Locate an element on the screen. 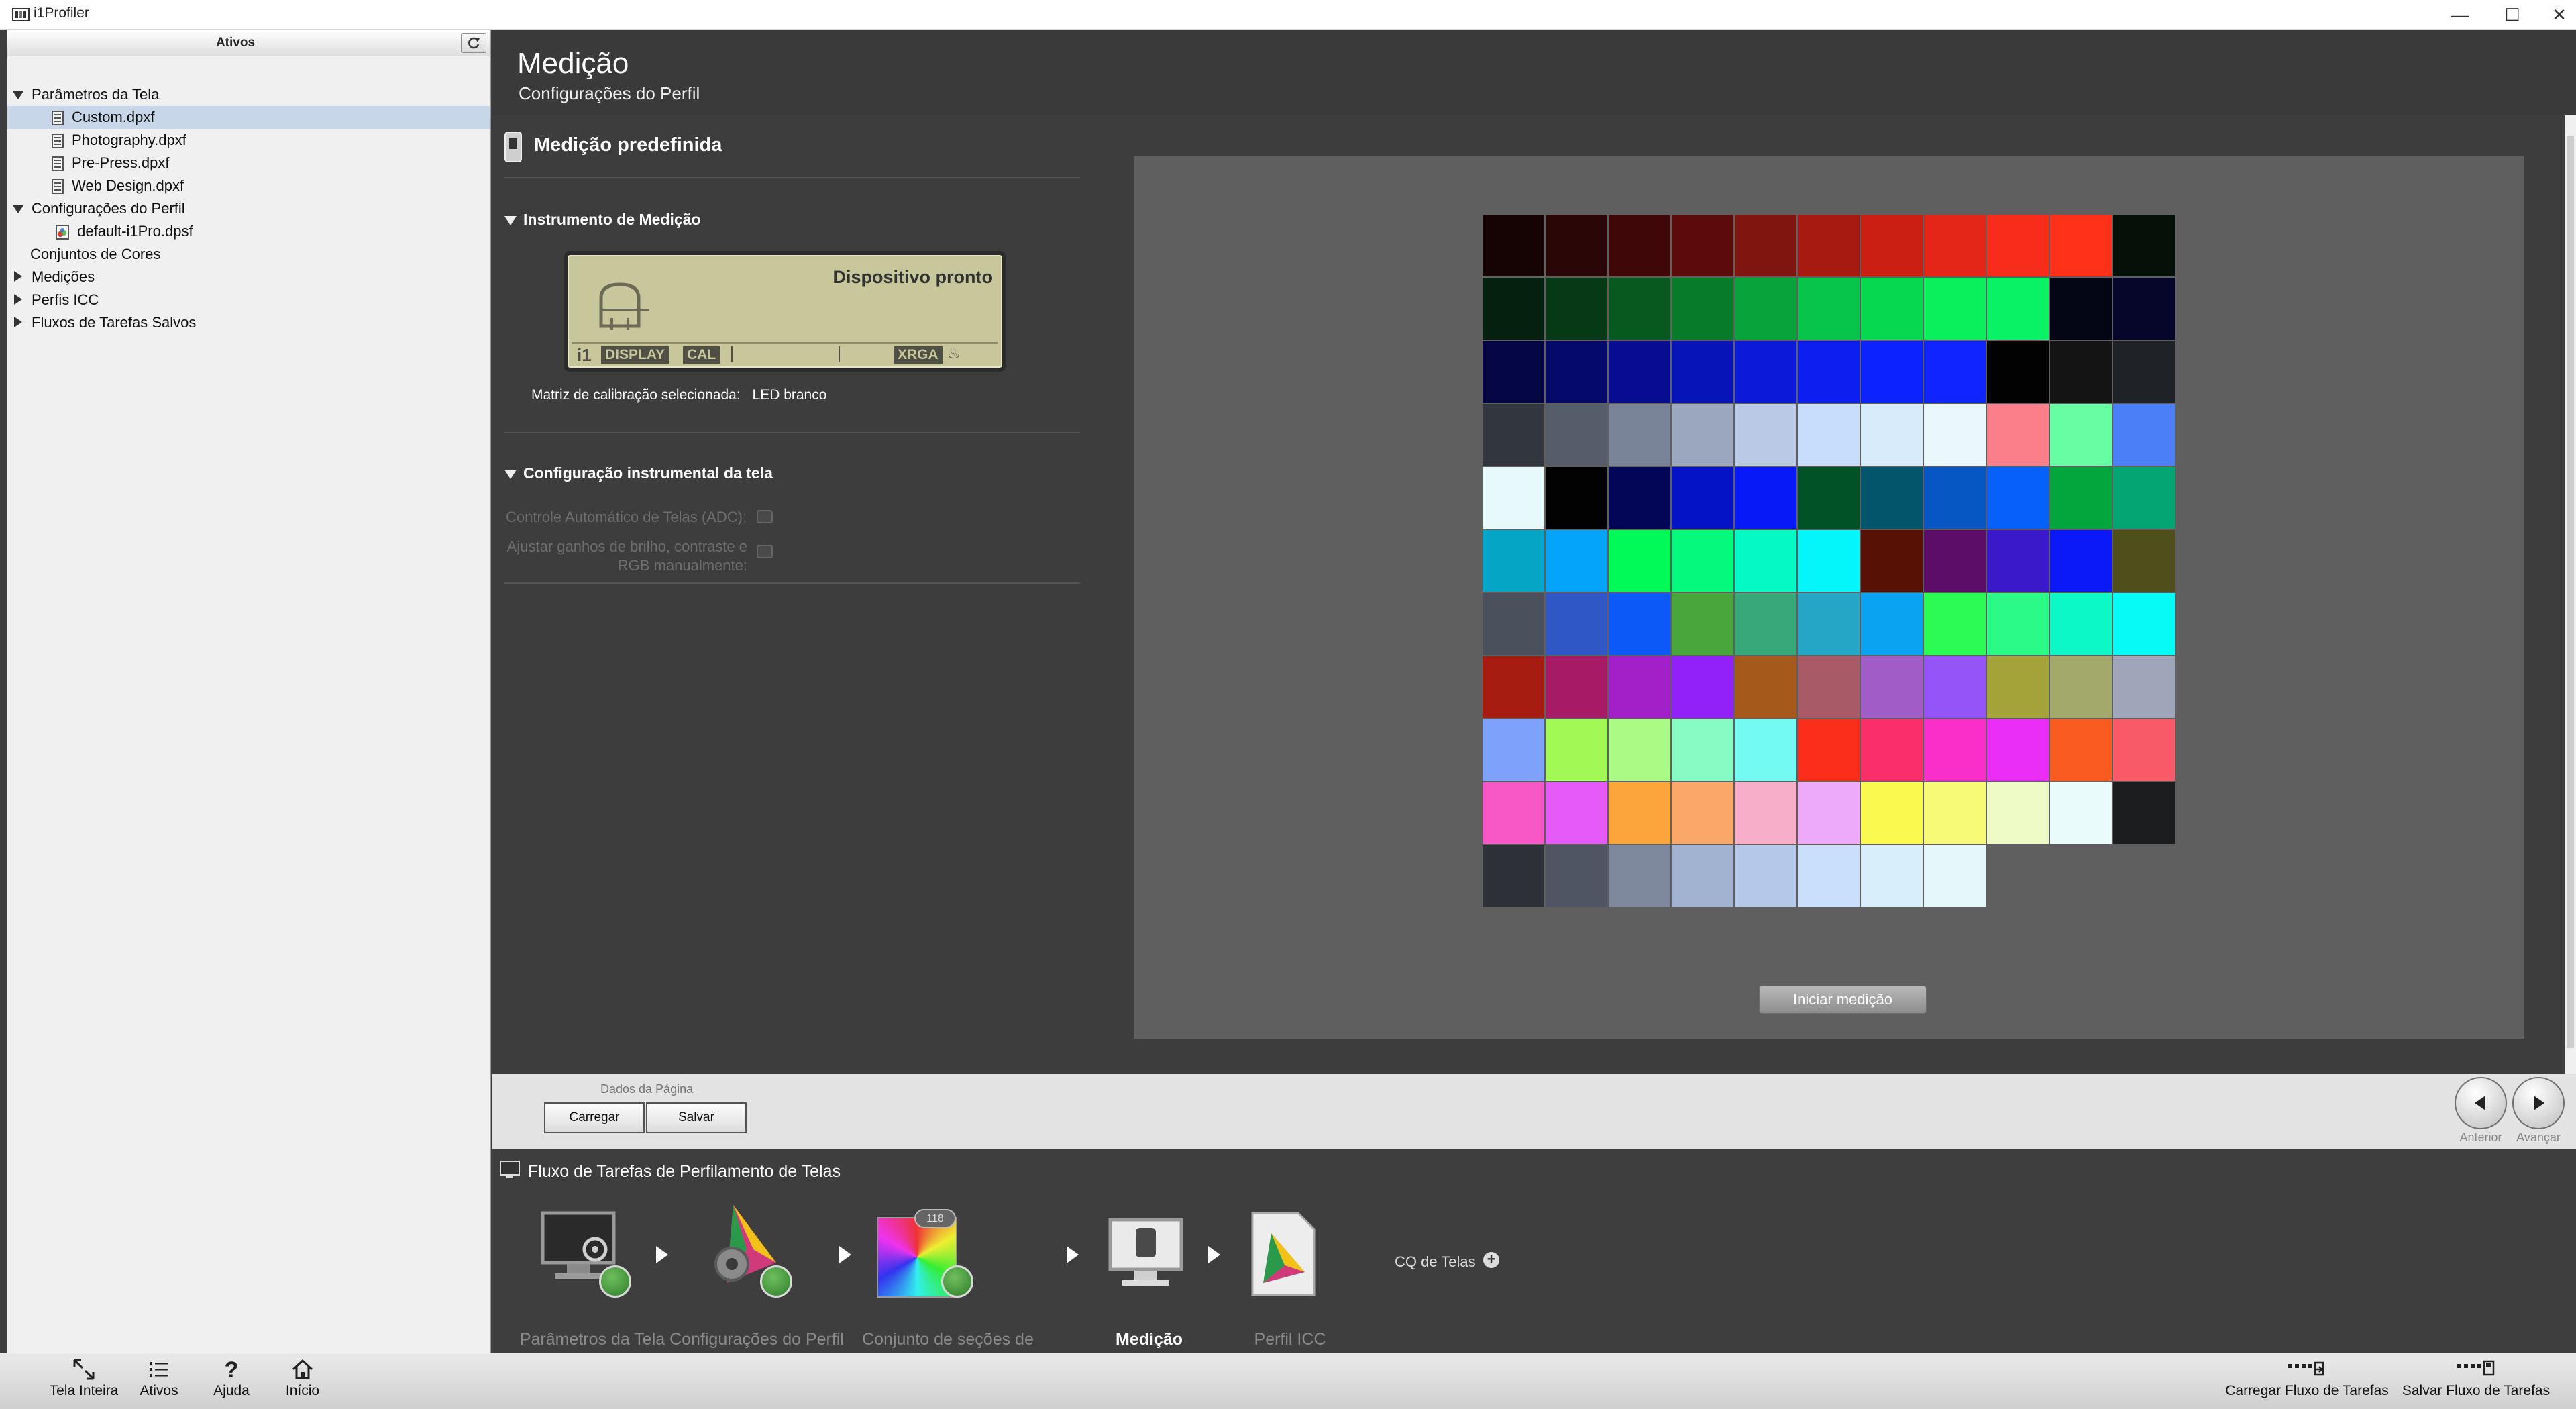 This screenshot has width=2576, height=1409. tree-item-prepress-dpxf: Pre-Press.dpxf is located at coordinates (248, 163).